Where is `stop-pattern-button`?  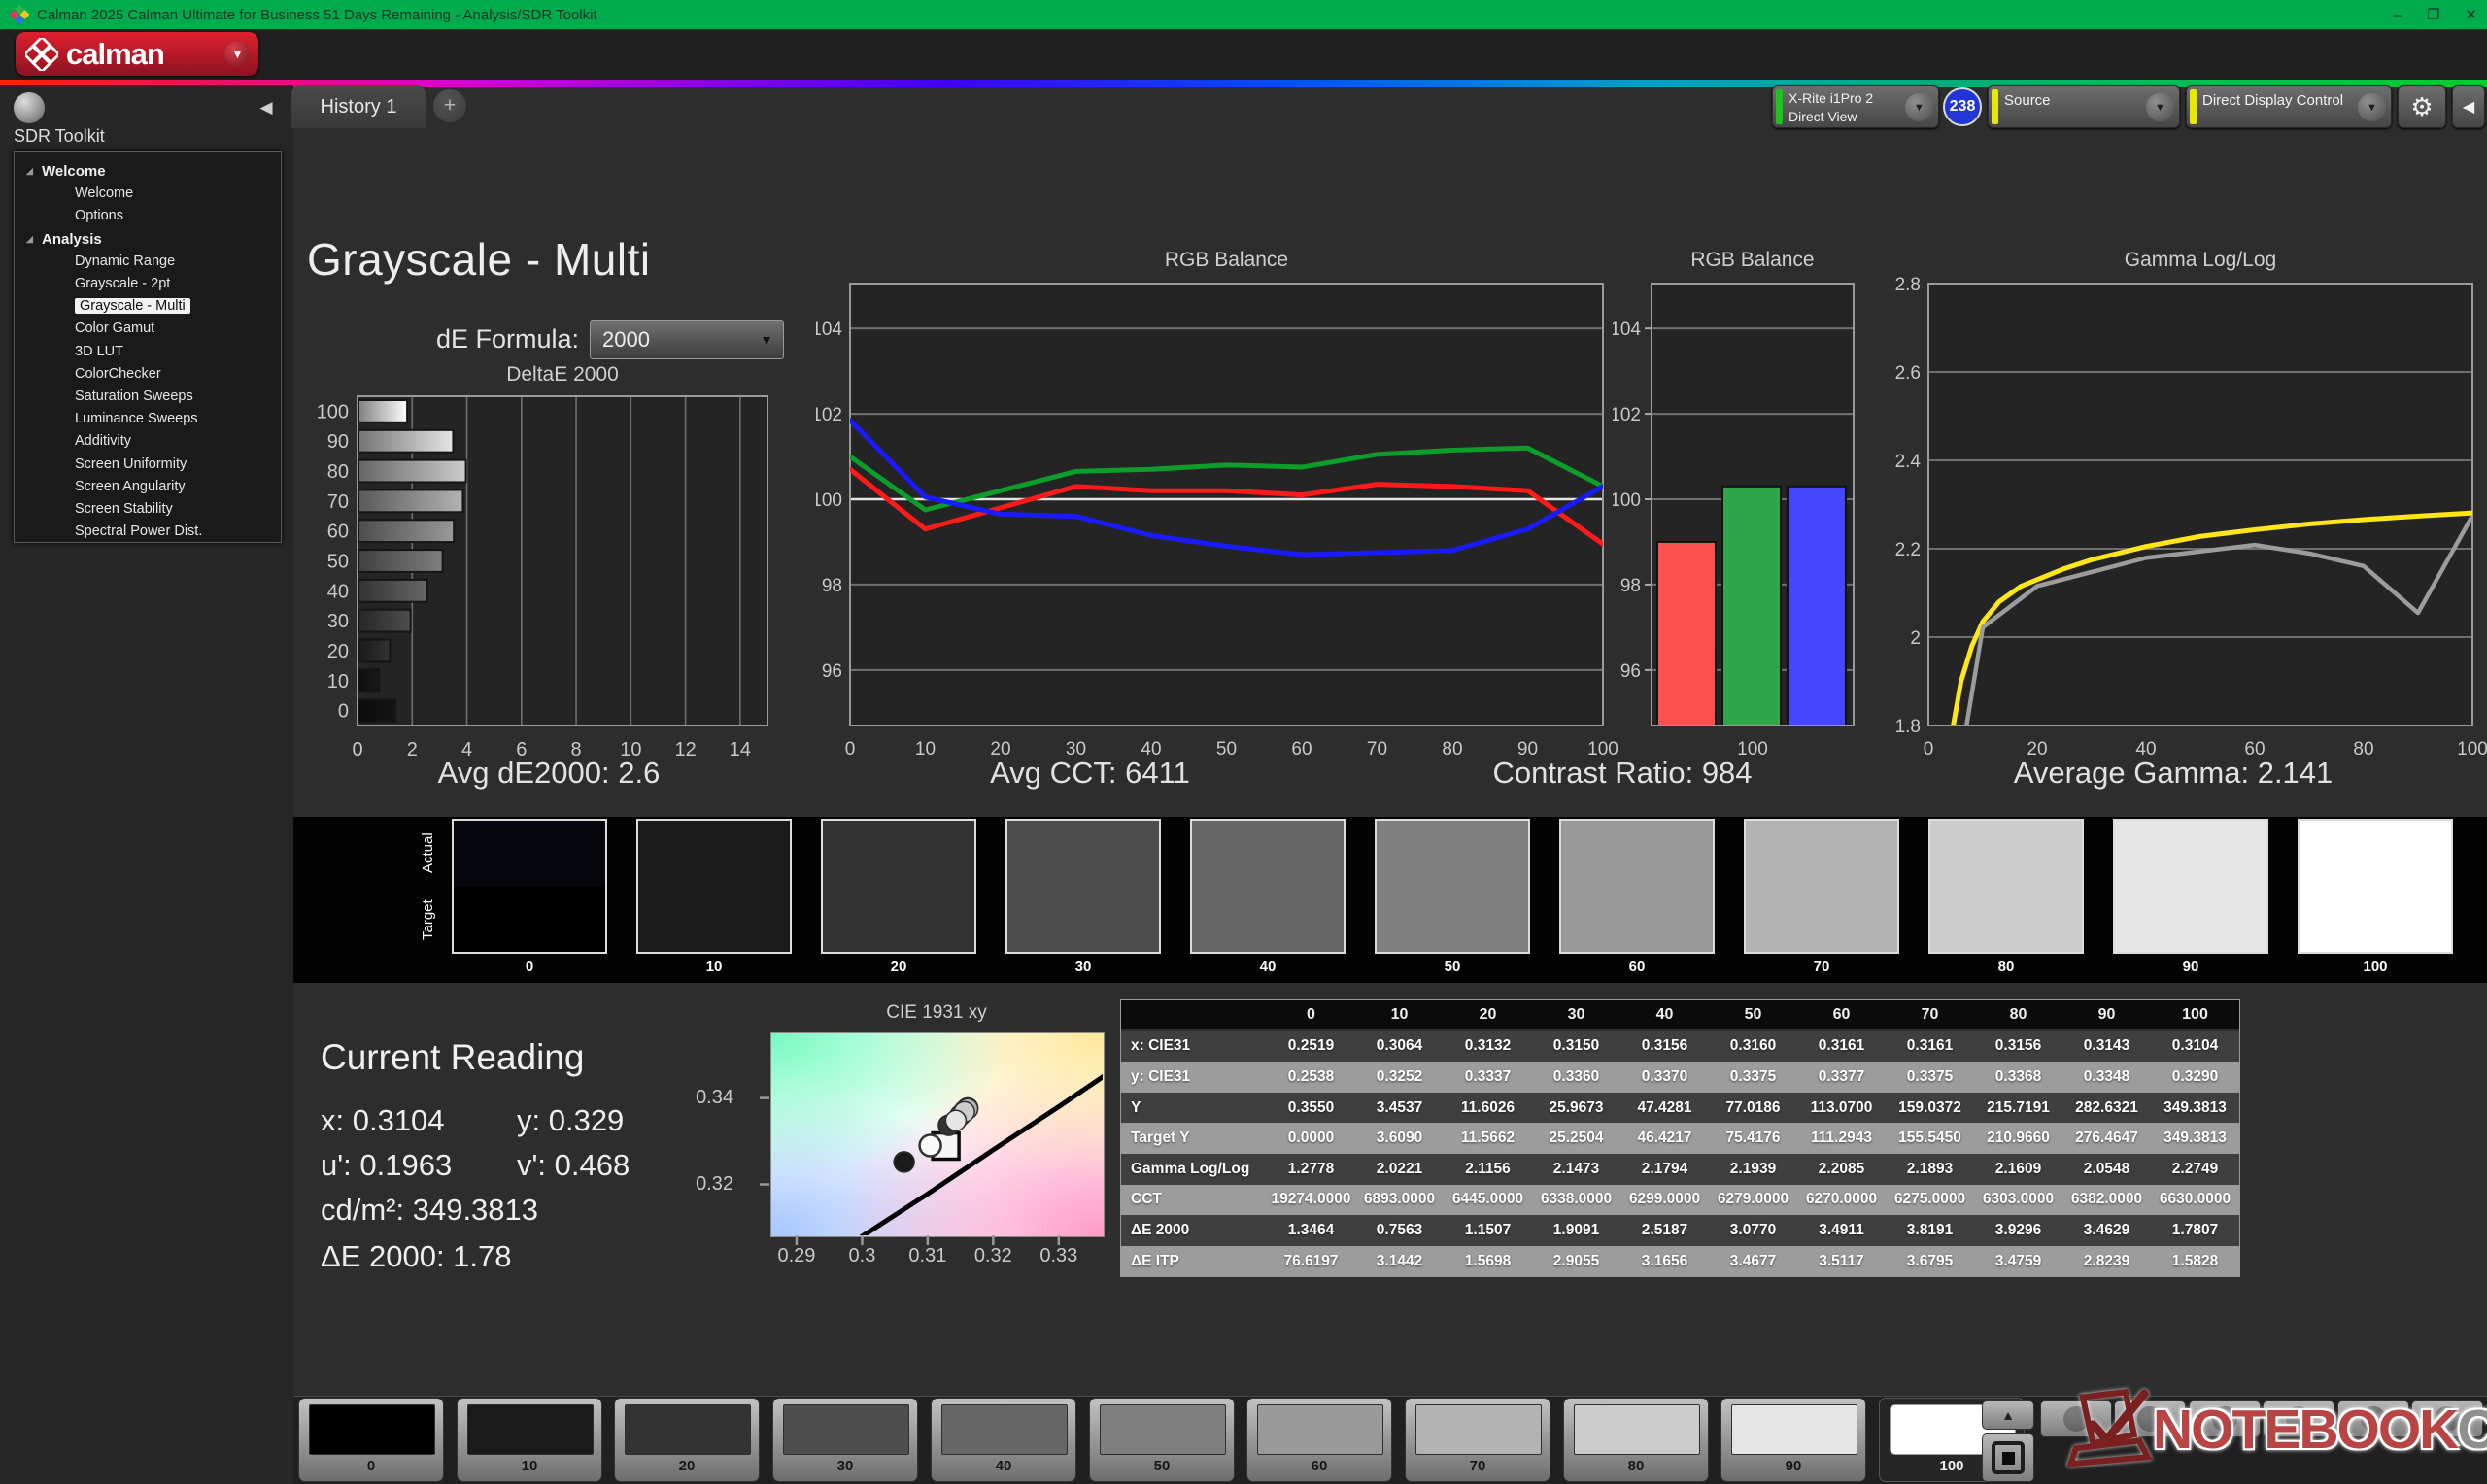
stop-pattern-button is located at coordinates (2008, 1457).